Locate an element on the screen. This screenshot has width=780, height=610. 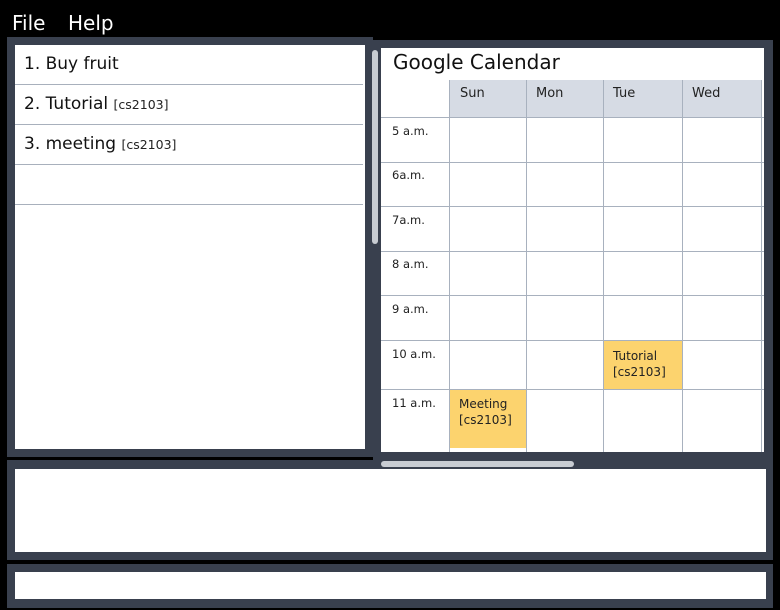
event-title: Tutorial is located at coordinates (635, 356).